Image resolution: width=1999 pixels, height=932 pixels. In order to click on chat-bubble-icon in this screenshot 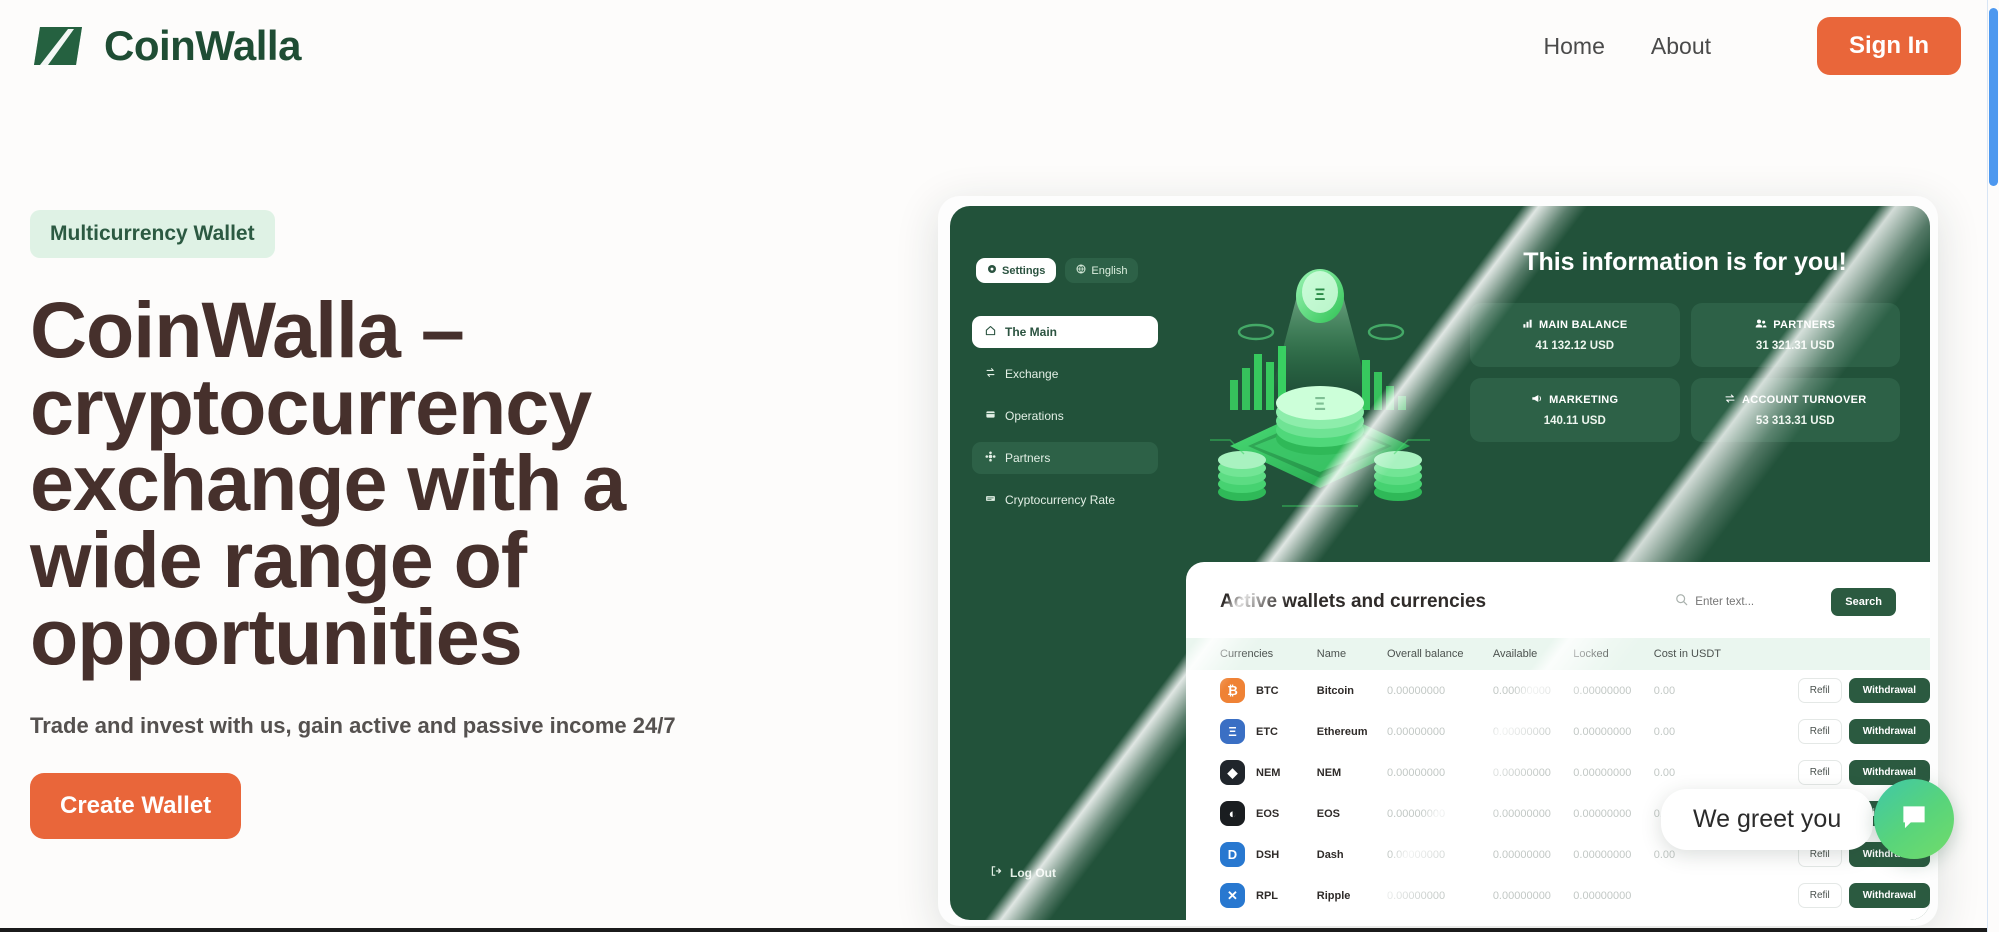, I will do `click(1914, 819)`.